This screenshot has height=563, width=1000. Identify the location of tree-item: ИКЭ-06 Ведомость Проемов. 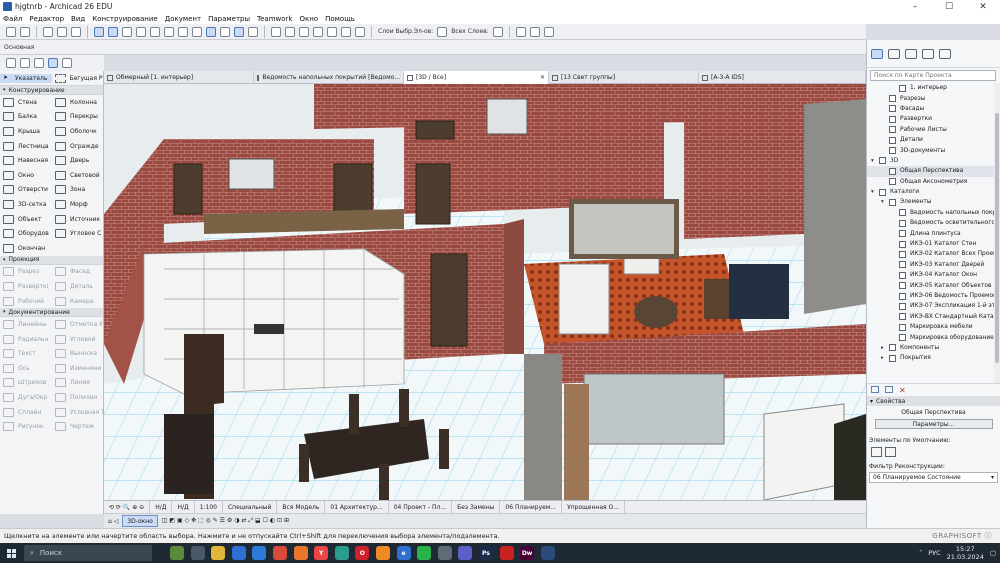
(933, 296).